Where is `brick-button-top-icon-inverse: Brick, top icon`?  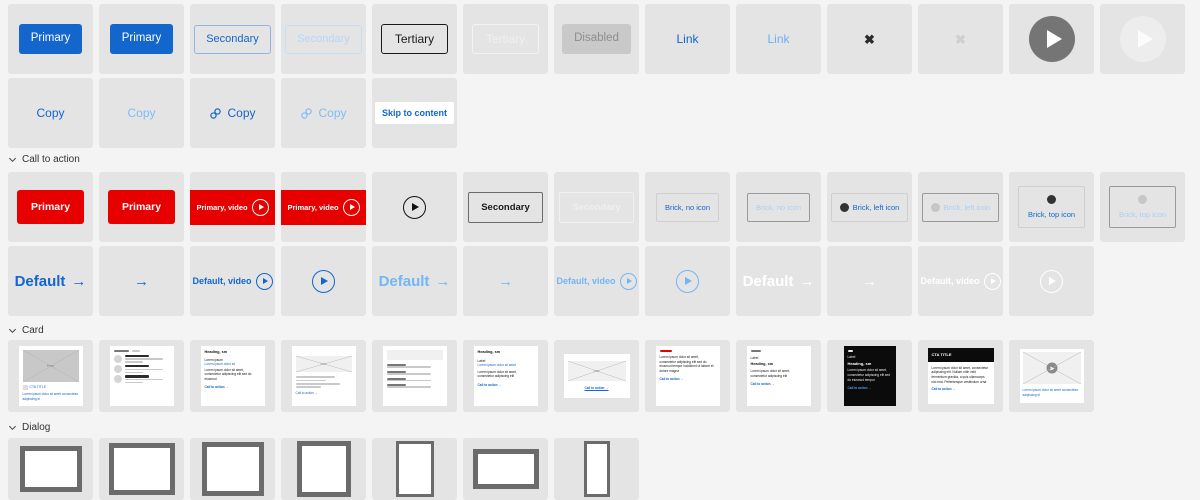 brick-button-top-icon-inverse: Brick, top icon is located at coordinates (1142, 207).